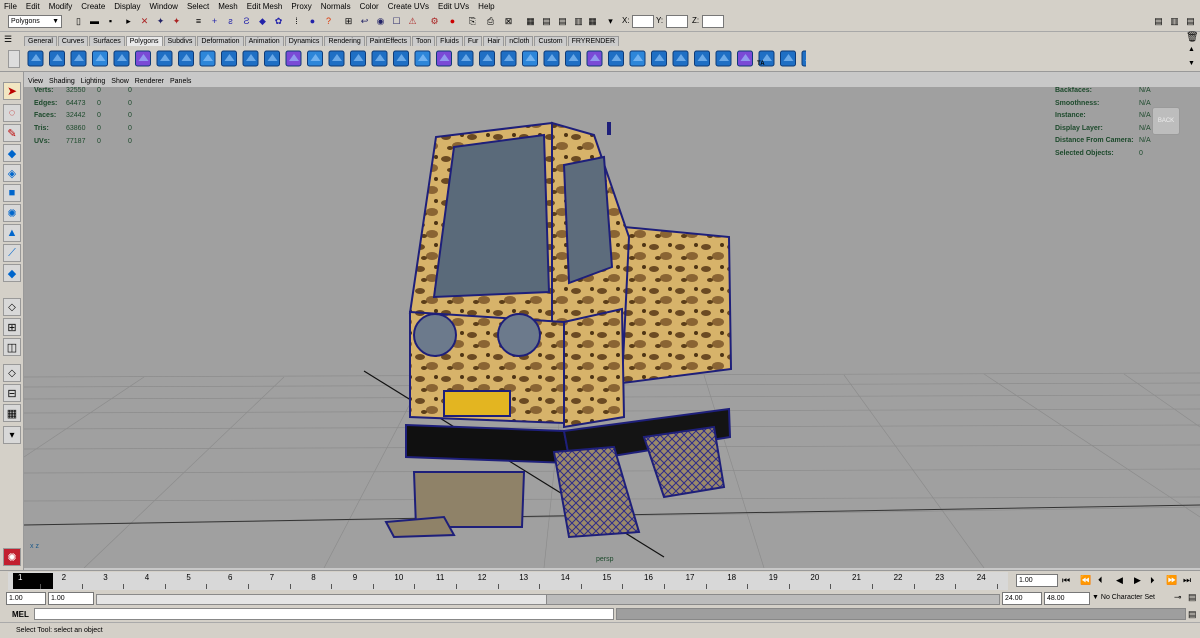 This screenshot has height=638, width=1200. What do you see at coordinates (401, 58) in the screenshot?
I see `boolean-difference-icon` at bounding box center [401, 58].